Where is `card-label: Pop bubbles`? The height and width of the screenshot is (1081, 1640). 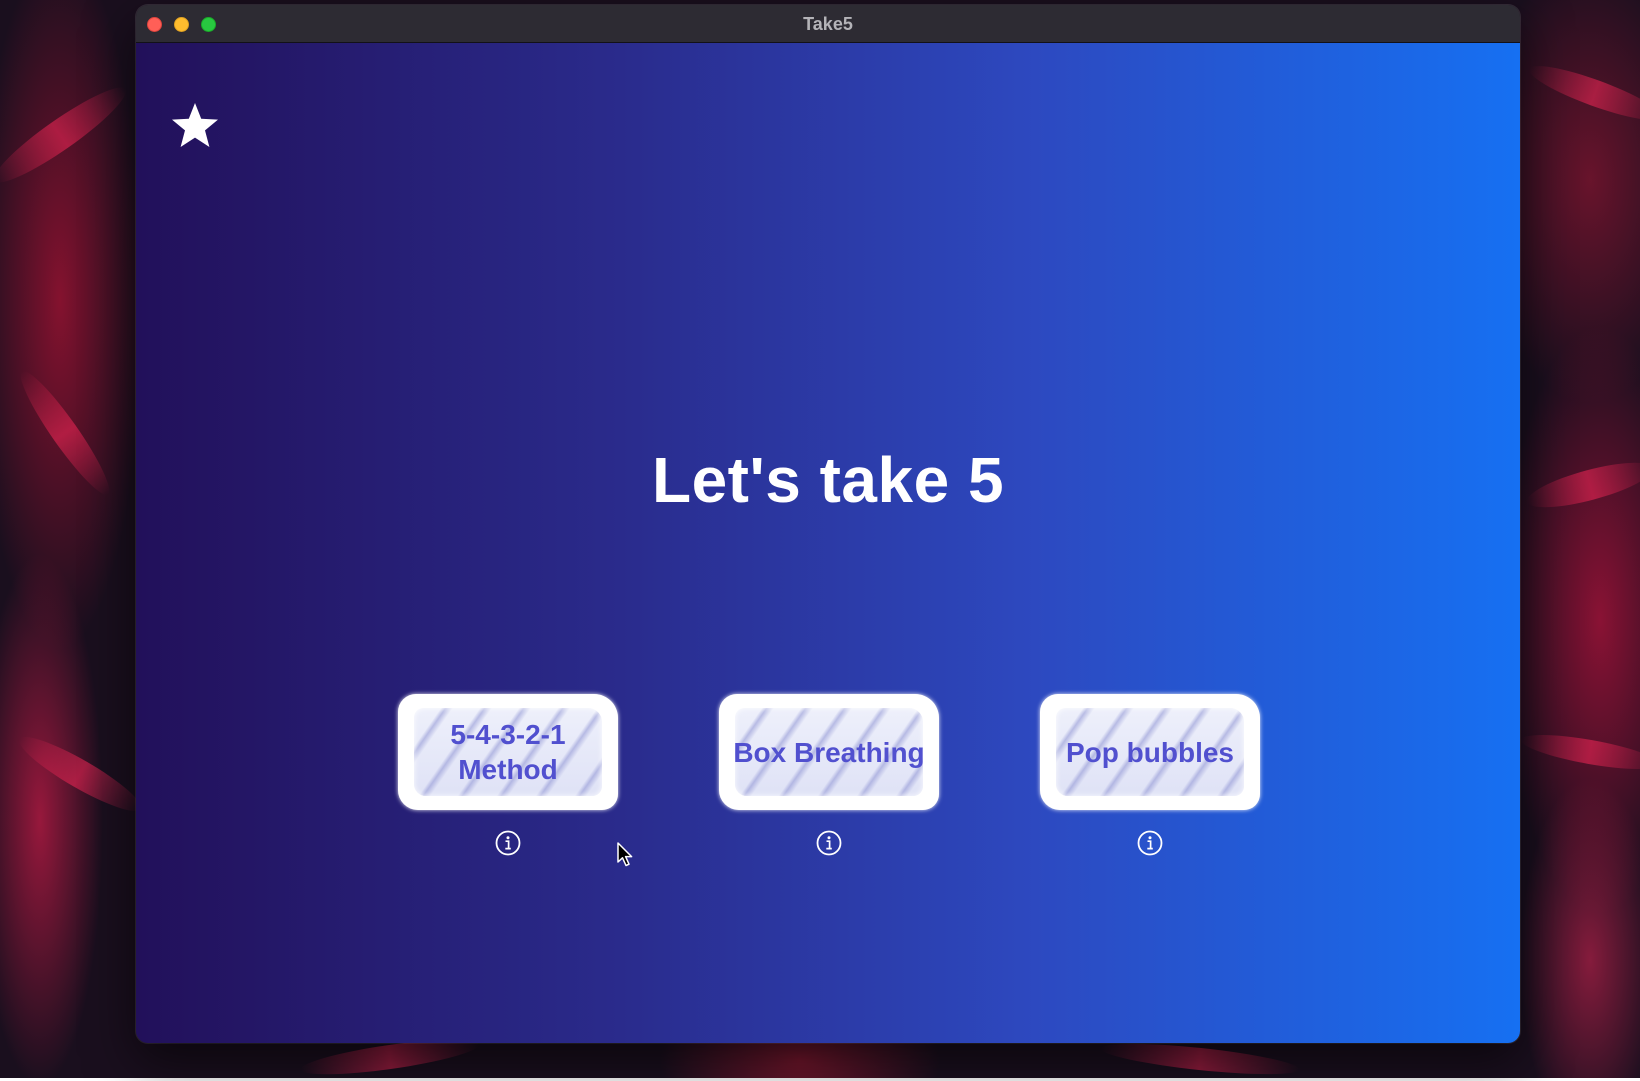
card-label: Pop bubbles is located at coordinates (1150, 752).